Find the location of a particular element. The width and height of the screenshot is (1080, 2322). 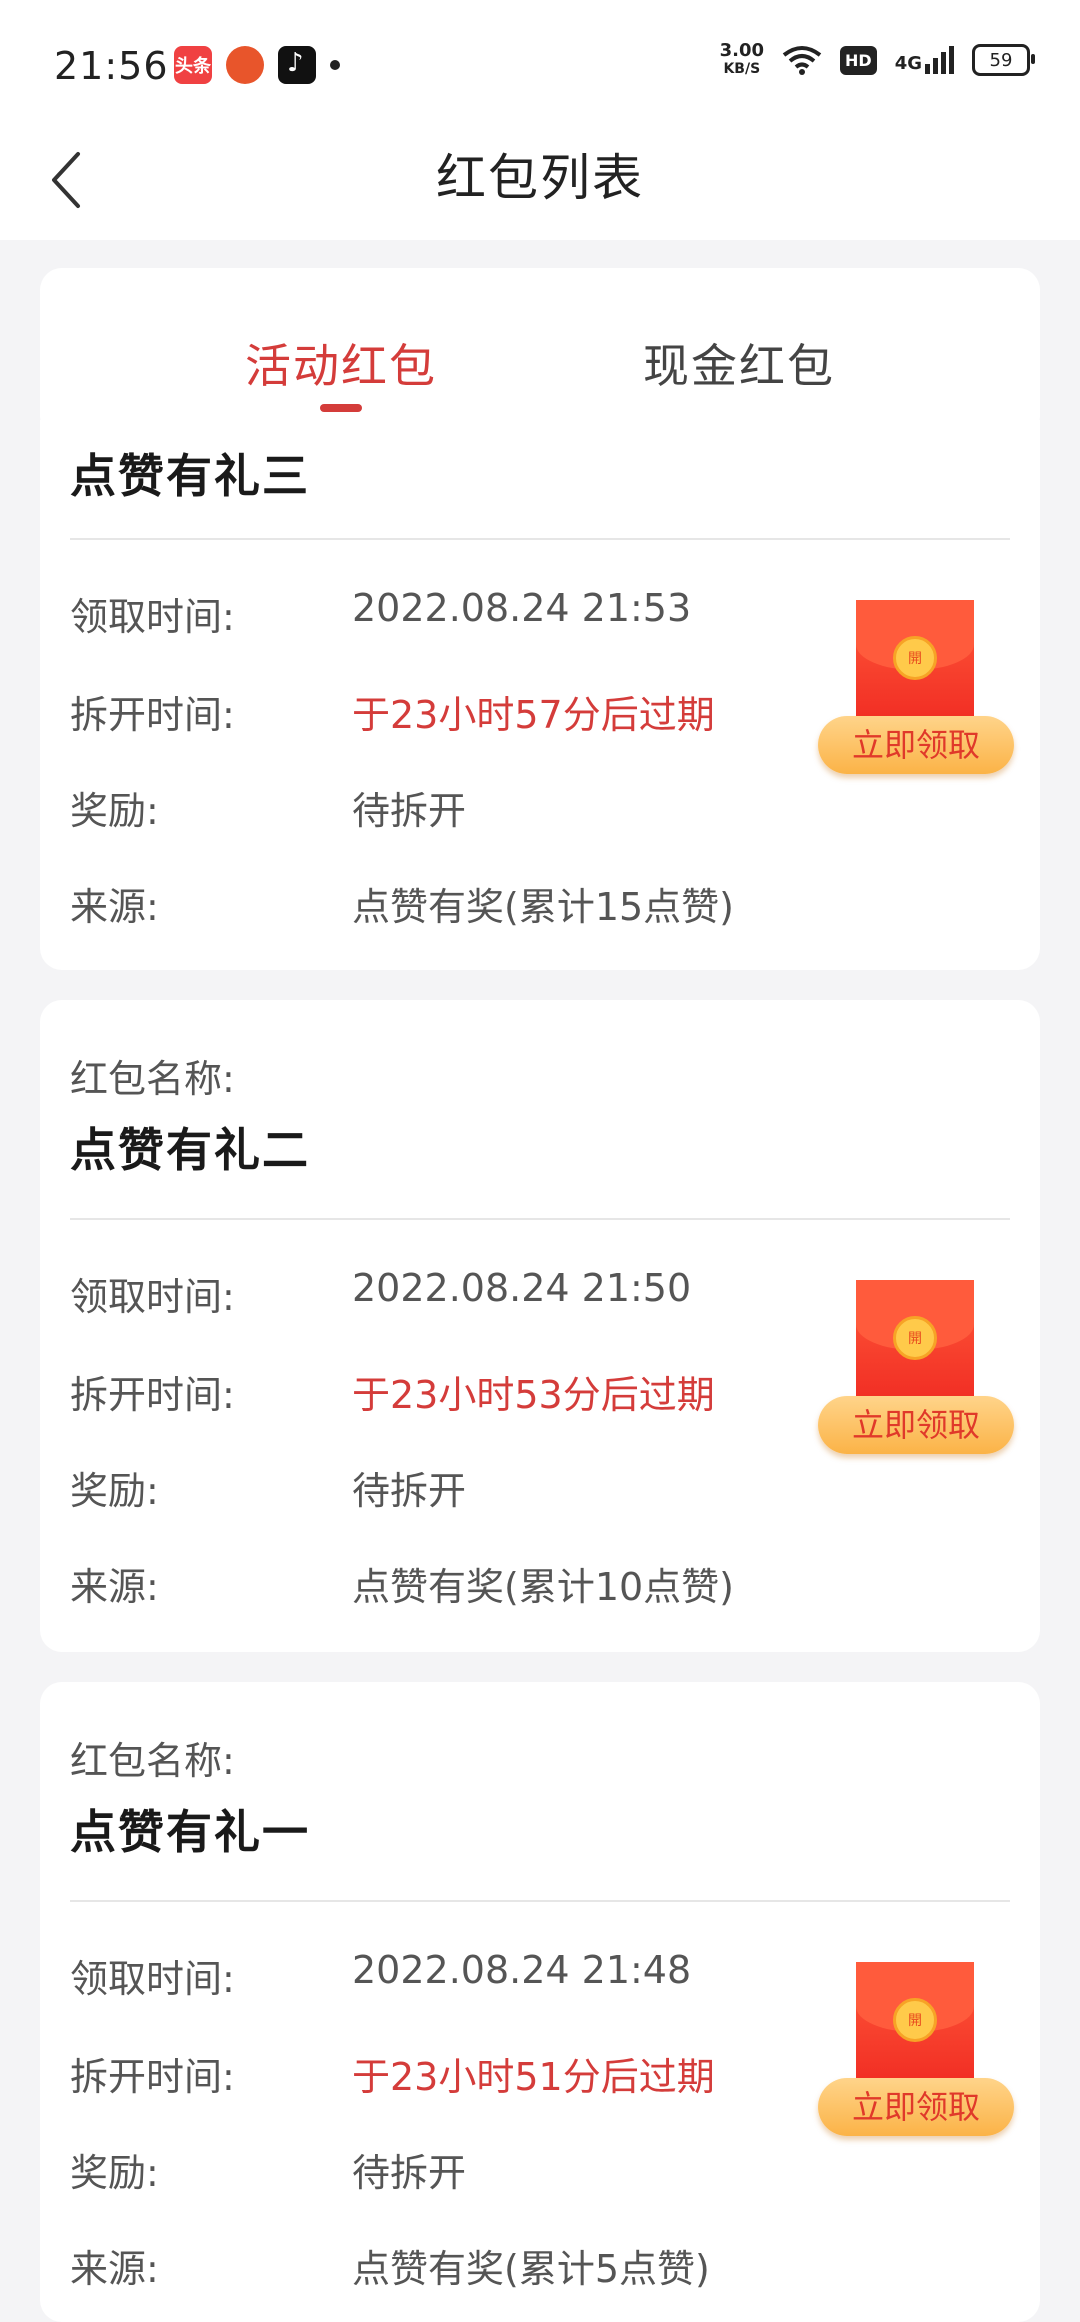

tab-bar: 活动红包 现金红包 is located at coordinates (540, 353).